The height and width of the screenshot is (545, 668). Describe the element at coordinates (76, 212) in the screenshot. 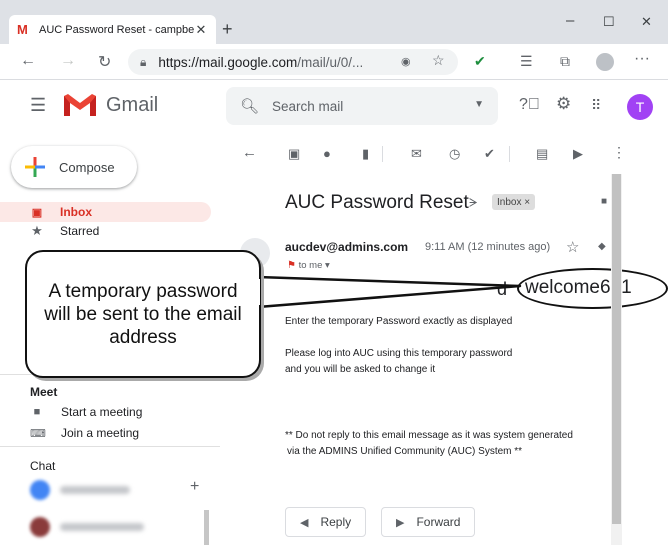

I see `sidebar-item-label: Inbox` at that location.